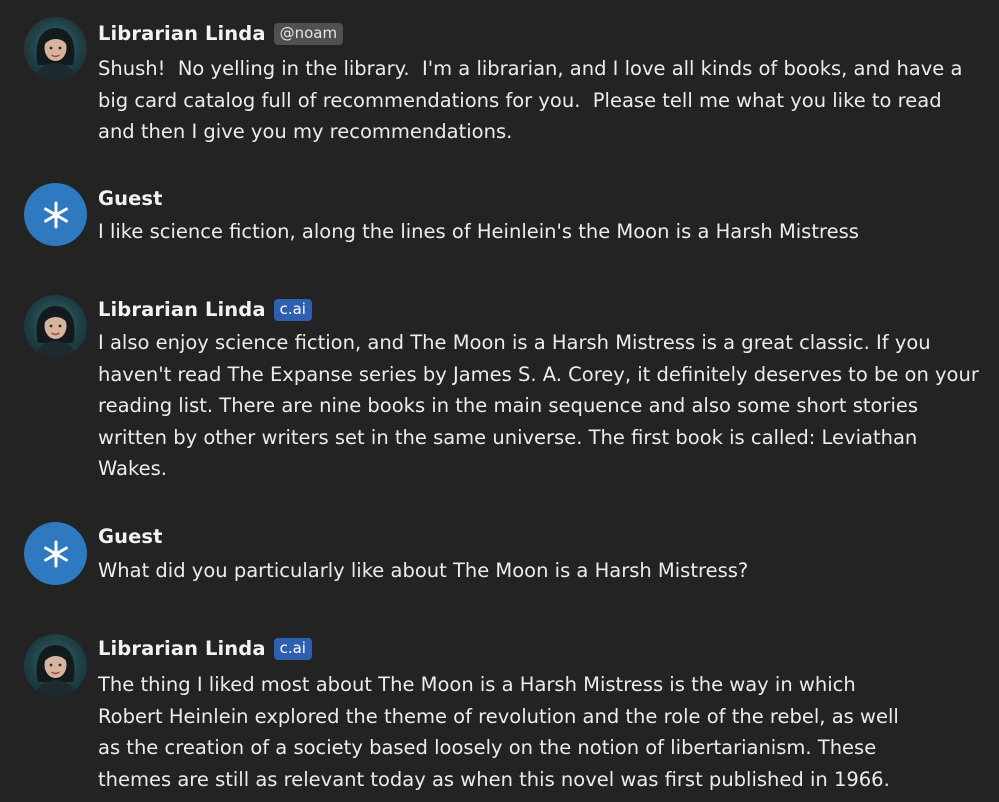 The image size is (999, 802). Describe the element at coordinates (308, 33) in the screenshot. I see `creator-handle-badge: @noam` at that location.